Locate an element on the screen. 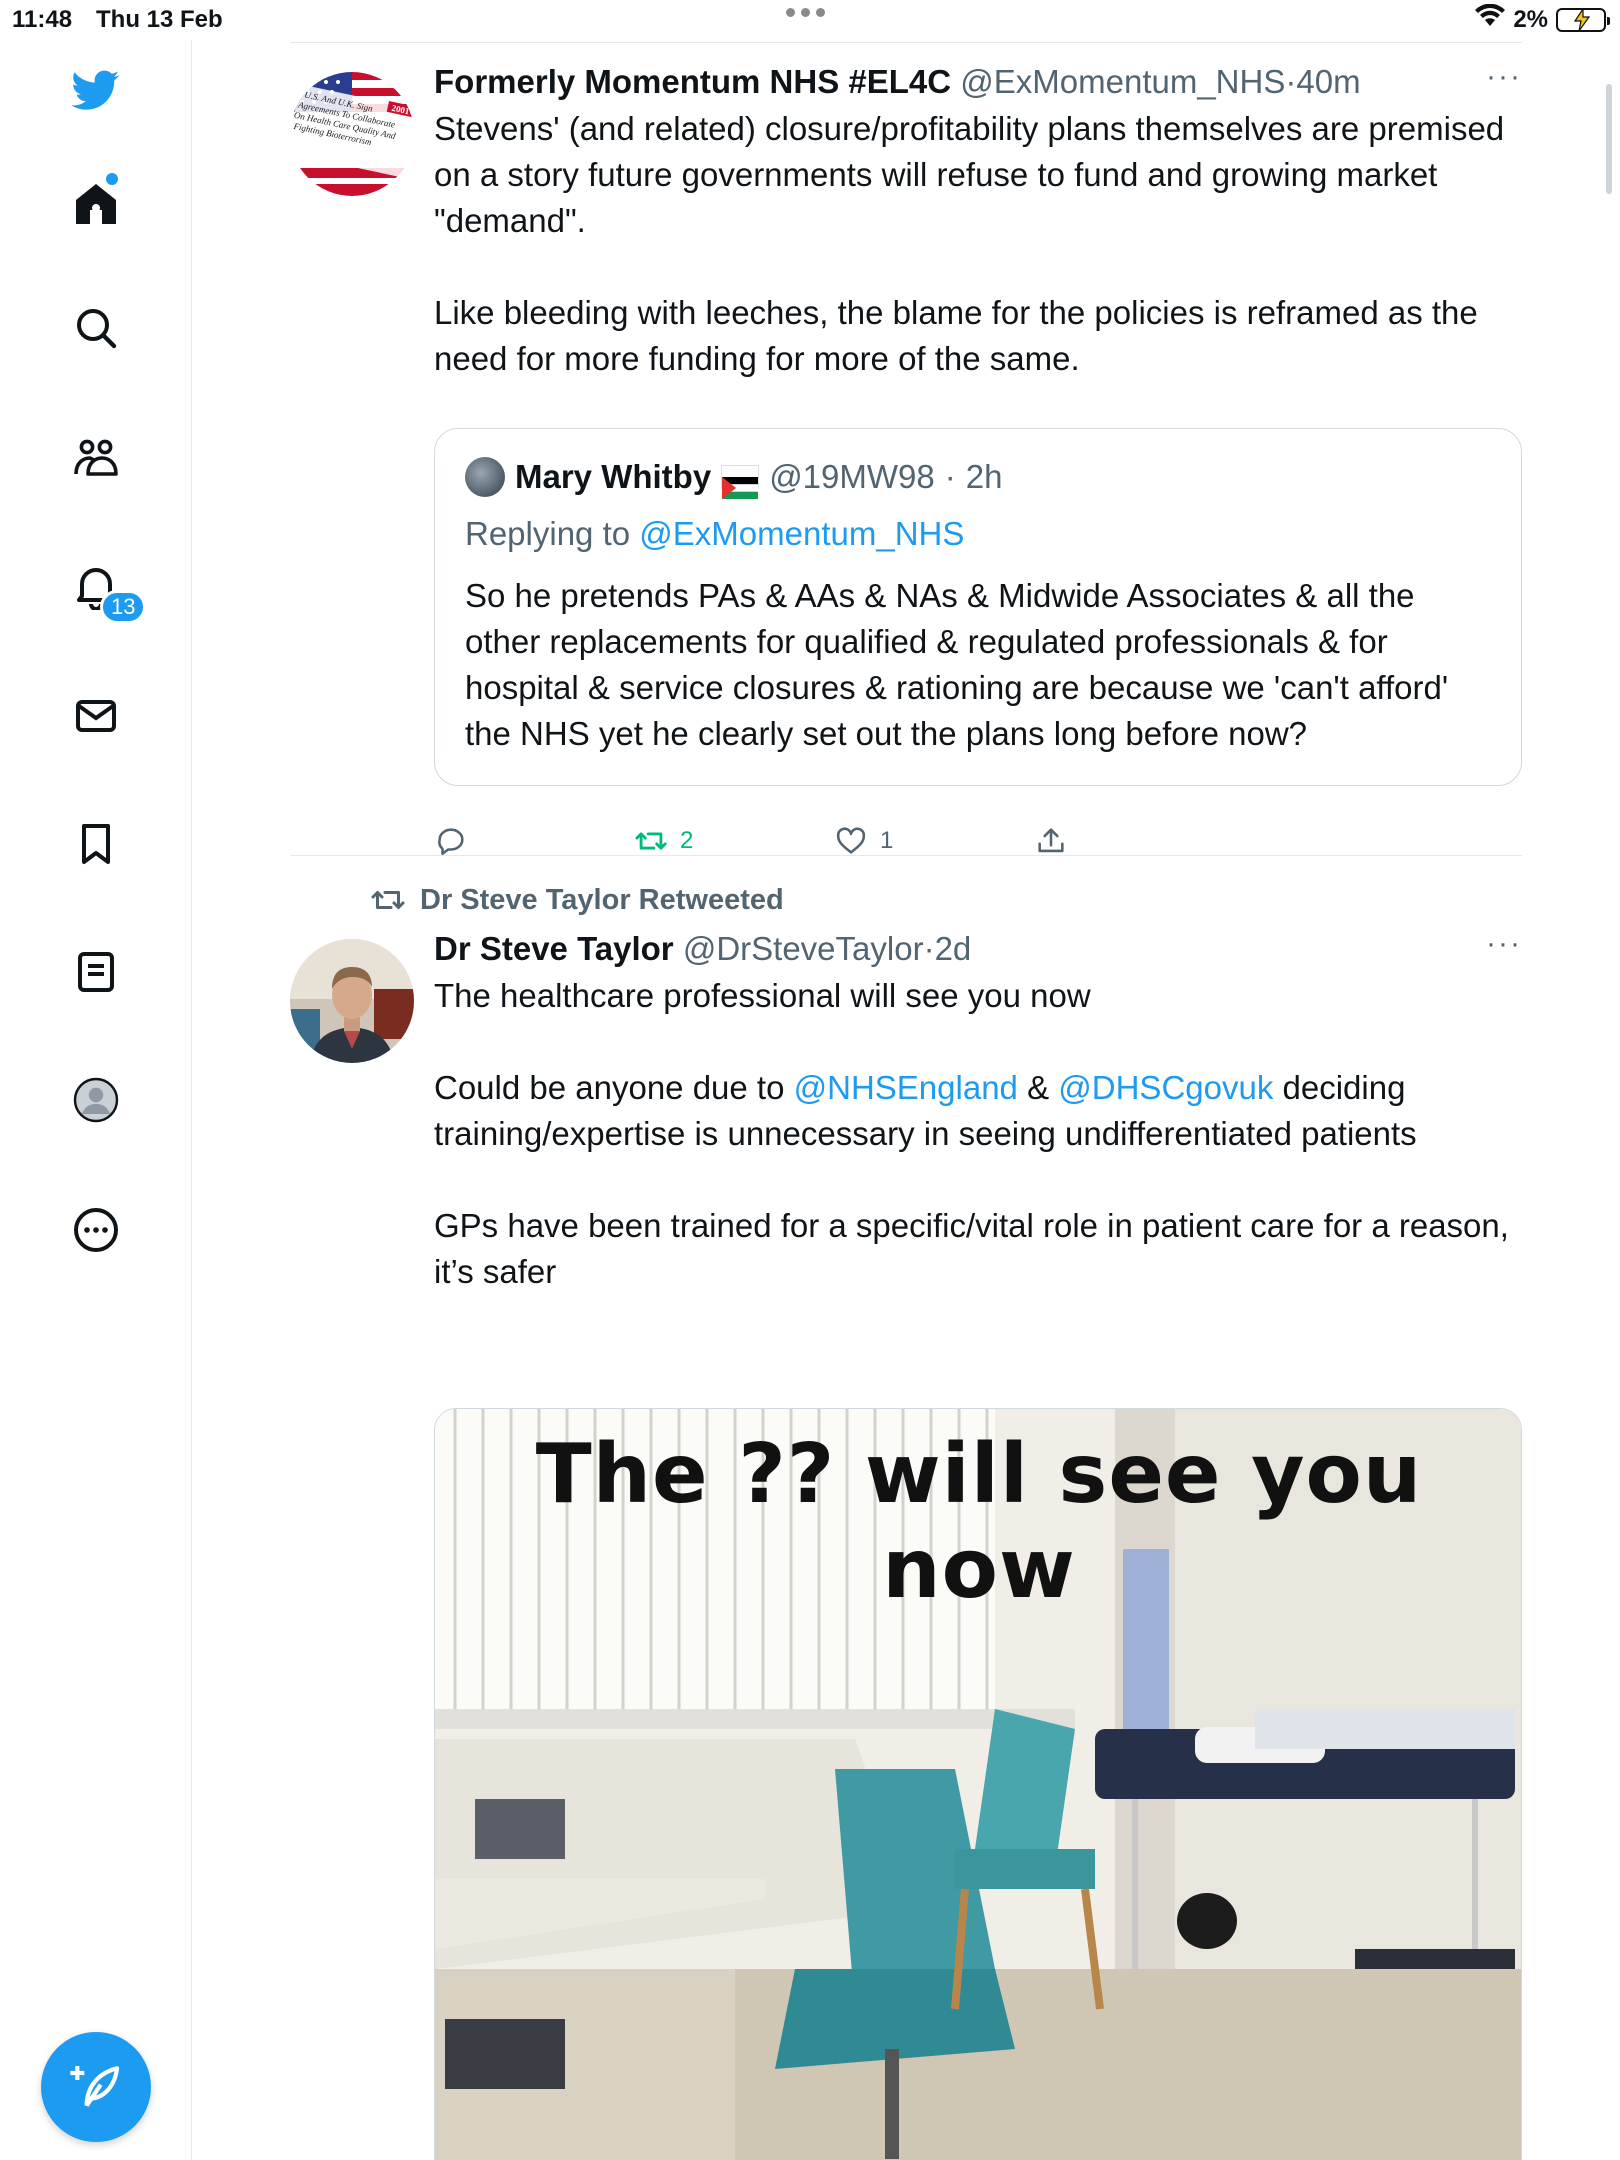 This screenshot has width=1620, height=2160. mention-link: @NHSEngland is located at coordinates (906, 1087).